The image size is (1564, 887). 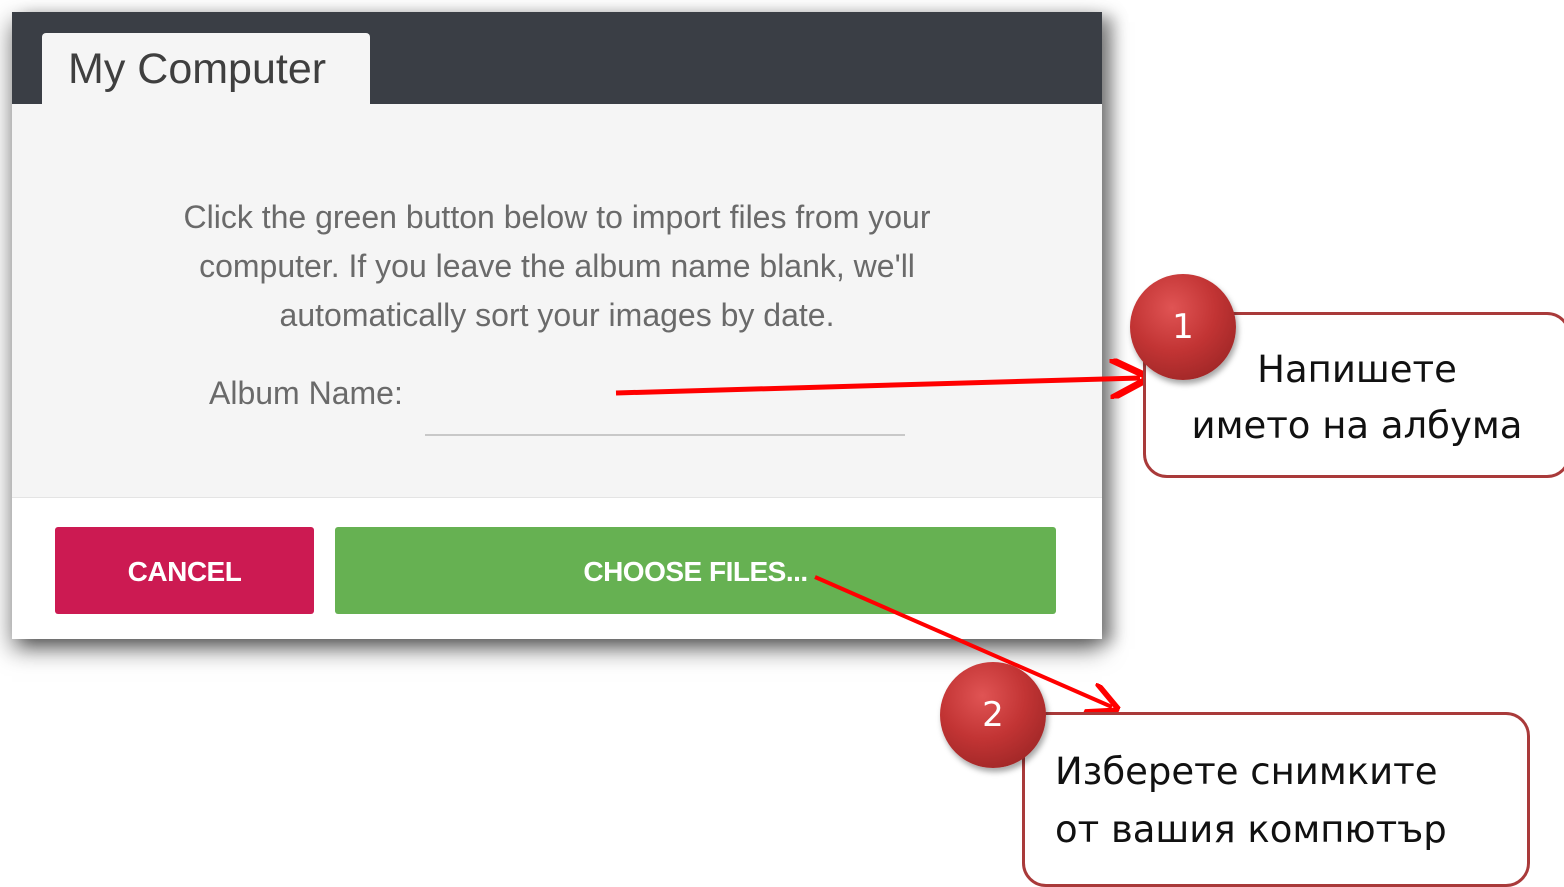 What do you see at coordinates (1246, 771) in the screenshot?
I see `callout-2-line-1: Изберете снимките` at bounding box center [1246, 771].